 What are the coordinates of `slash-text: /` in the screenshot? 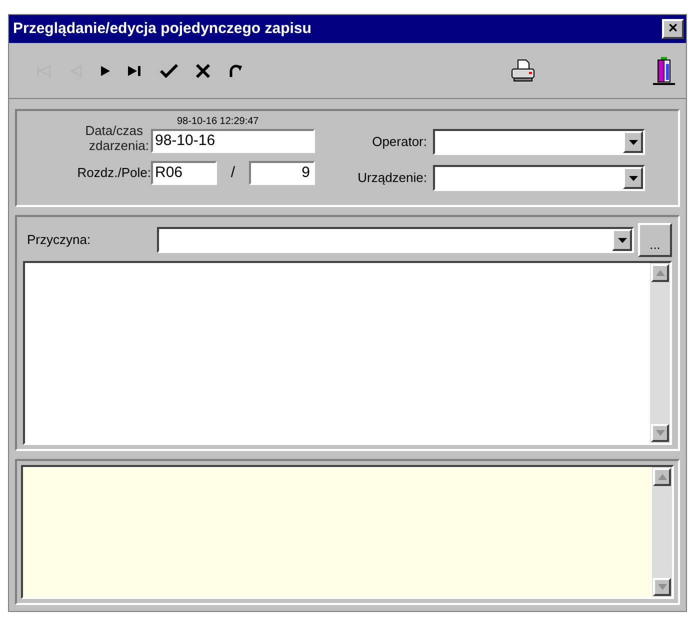 It's located at (233, 172).